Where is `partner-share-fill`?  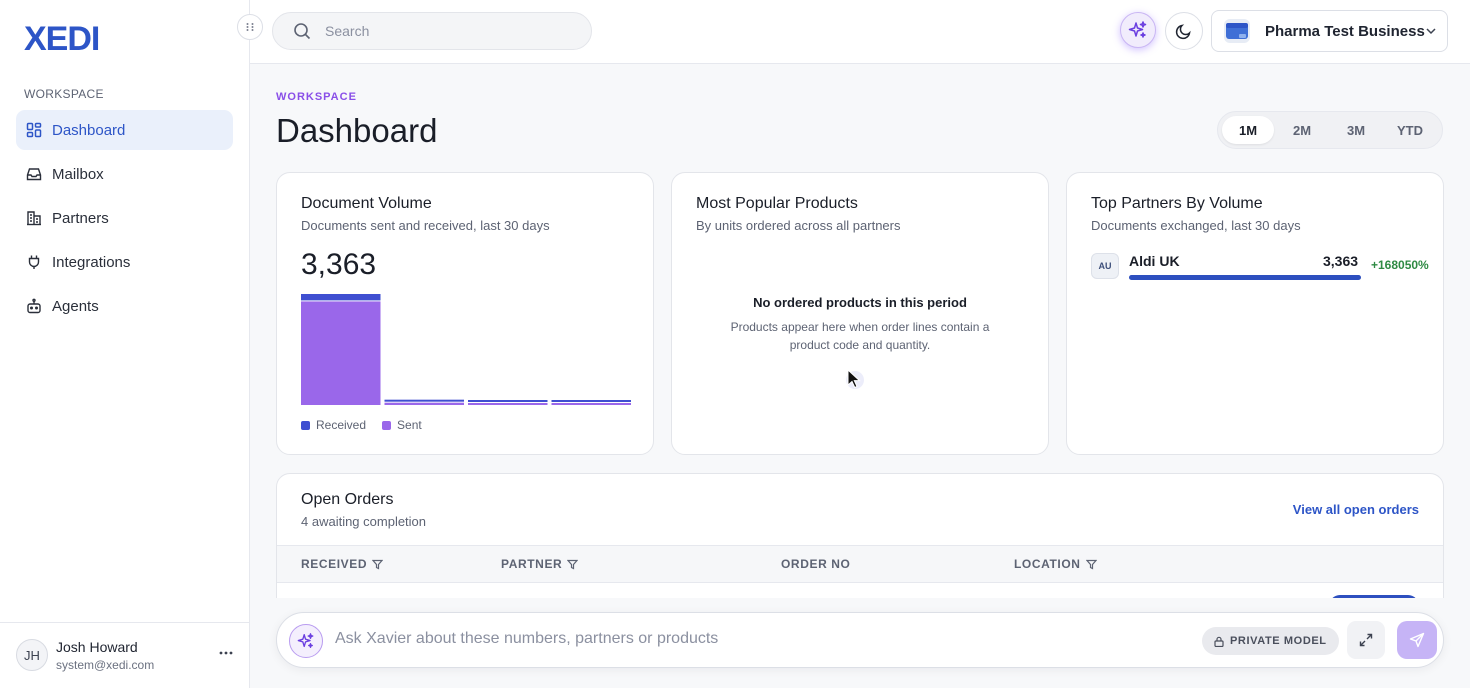 partner-share-fill is located at coordinates (1245, 277).